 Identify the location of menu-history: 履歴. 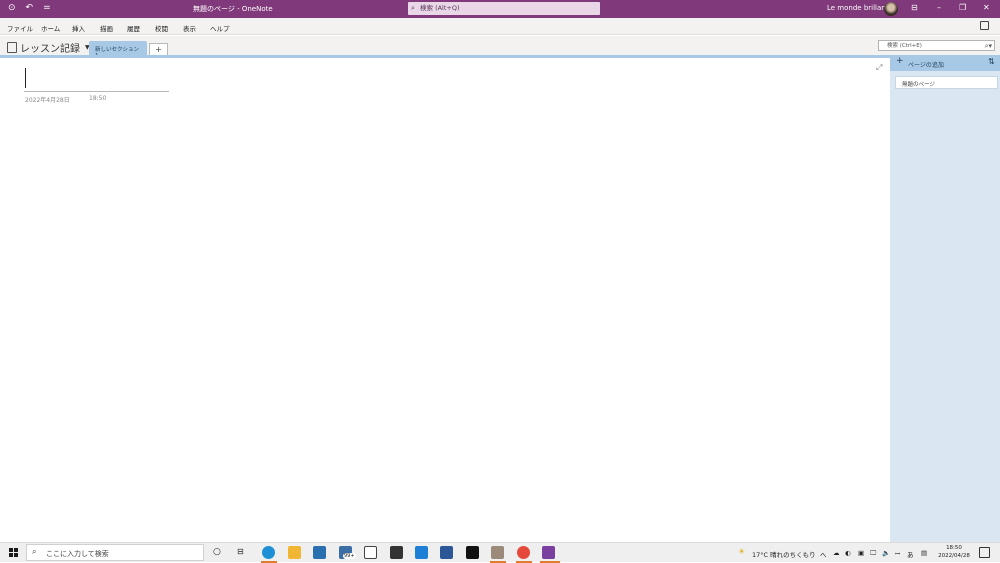
(133, 28).